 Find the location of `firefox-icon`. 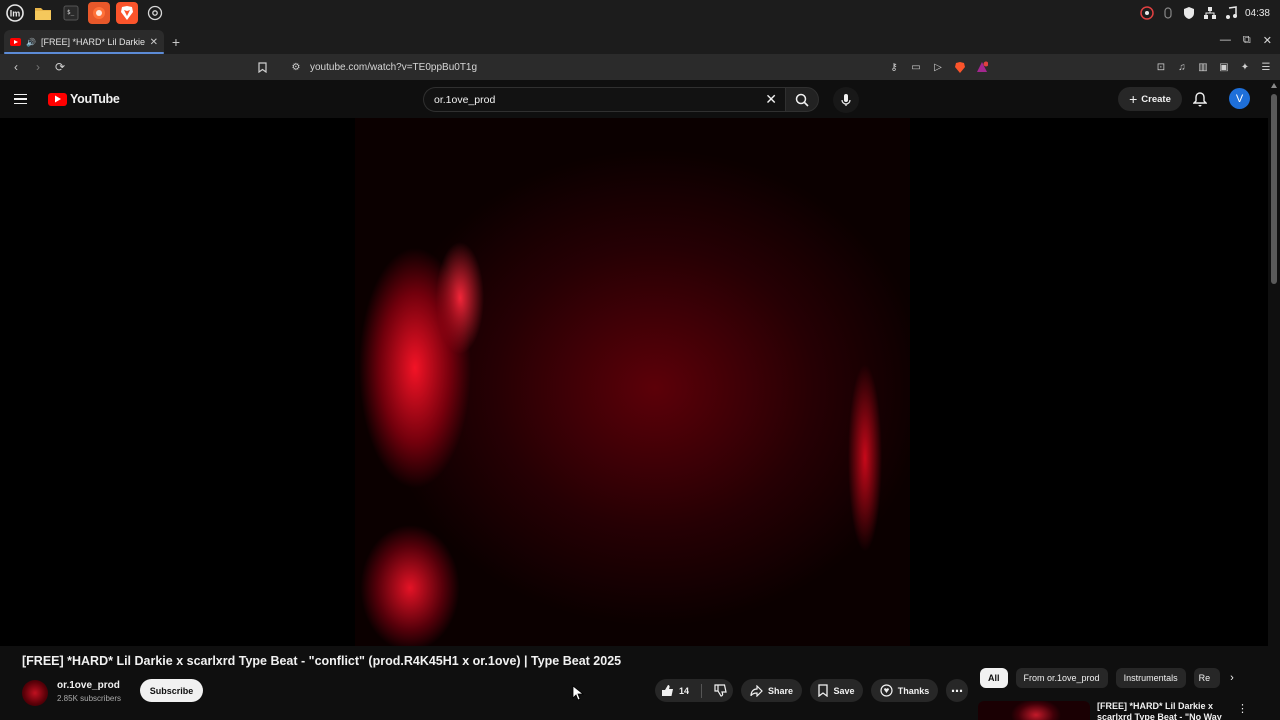

firefox-icon is located at coordinates (99, 13).